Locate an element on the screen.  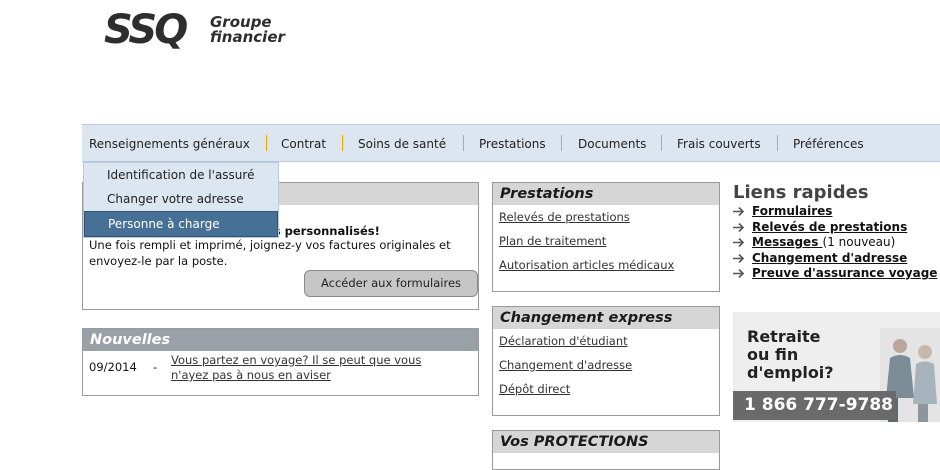
protections-title: Vos PROTECTIONS is located at coordinates (606, 442).